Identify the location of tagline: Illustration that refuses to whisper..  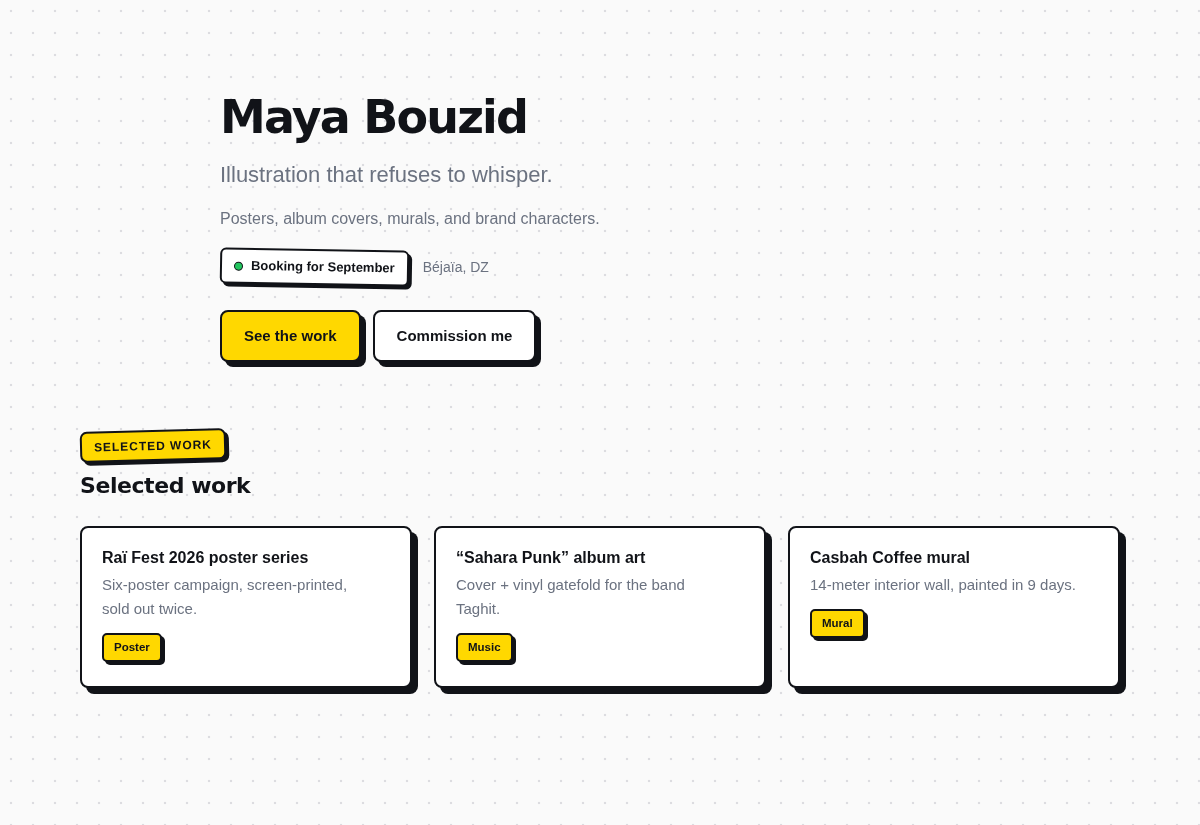
(386, 175).